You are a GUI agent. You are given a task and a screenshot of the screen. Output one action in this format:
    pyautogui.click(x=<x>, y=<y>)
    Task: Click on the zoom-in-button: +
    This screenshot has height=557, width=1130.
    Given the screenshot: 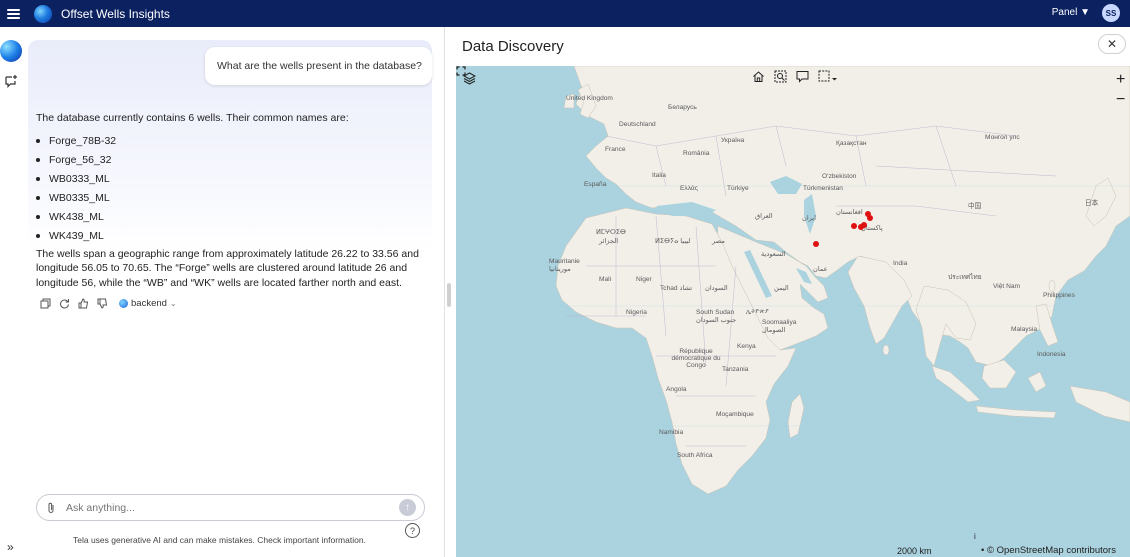 What is the action you would take?
    pyautogui.click(x=1120, y=80)
    